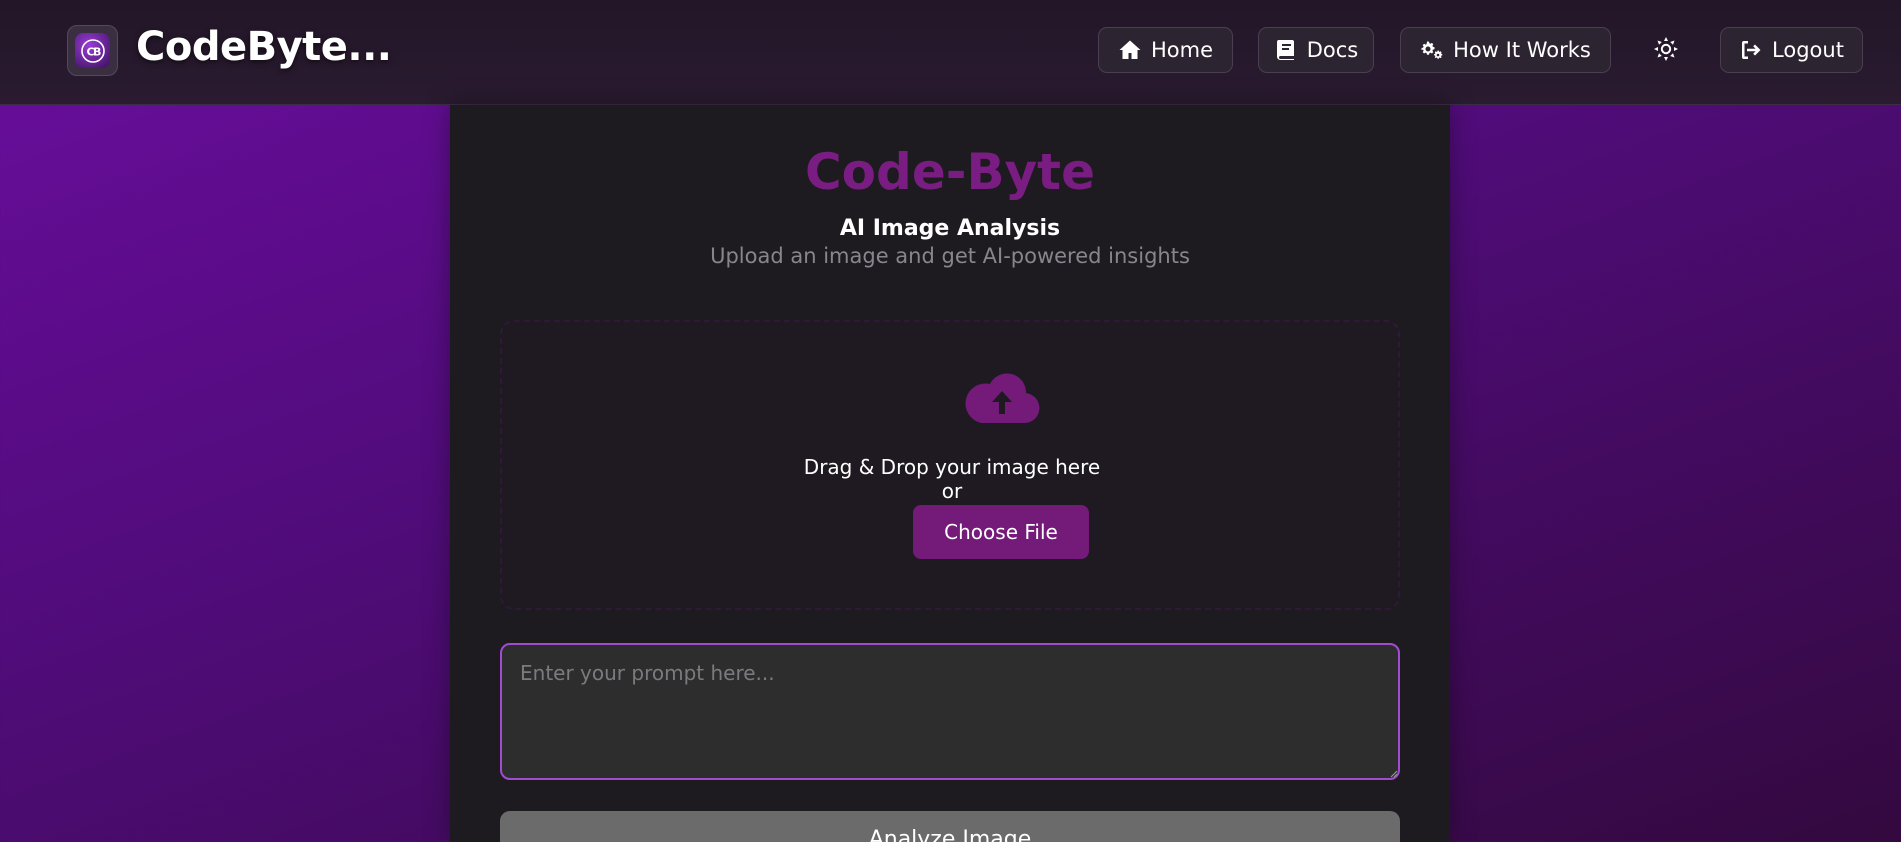 This screenshot has width=1901, height=842. What do you see at coordinates (950, 228) in the screenshot?
I see `page-subtitle: AI Image Analysis` at bounding box center [950, 228].